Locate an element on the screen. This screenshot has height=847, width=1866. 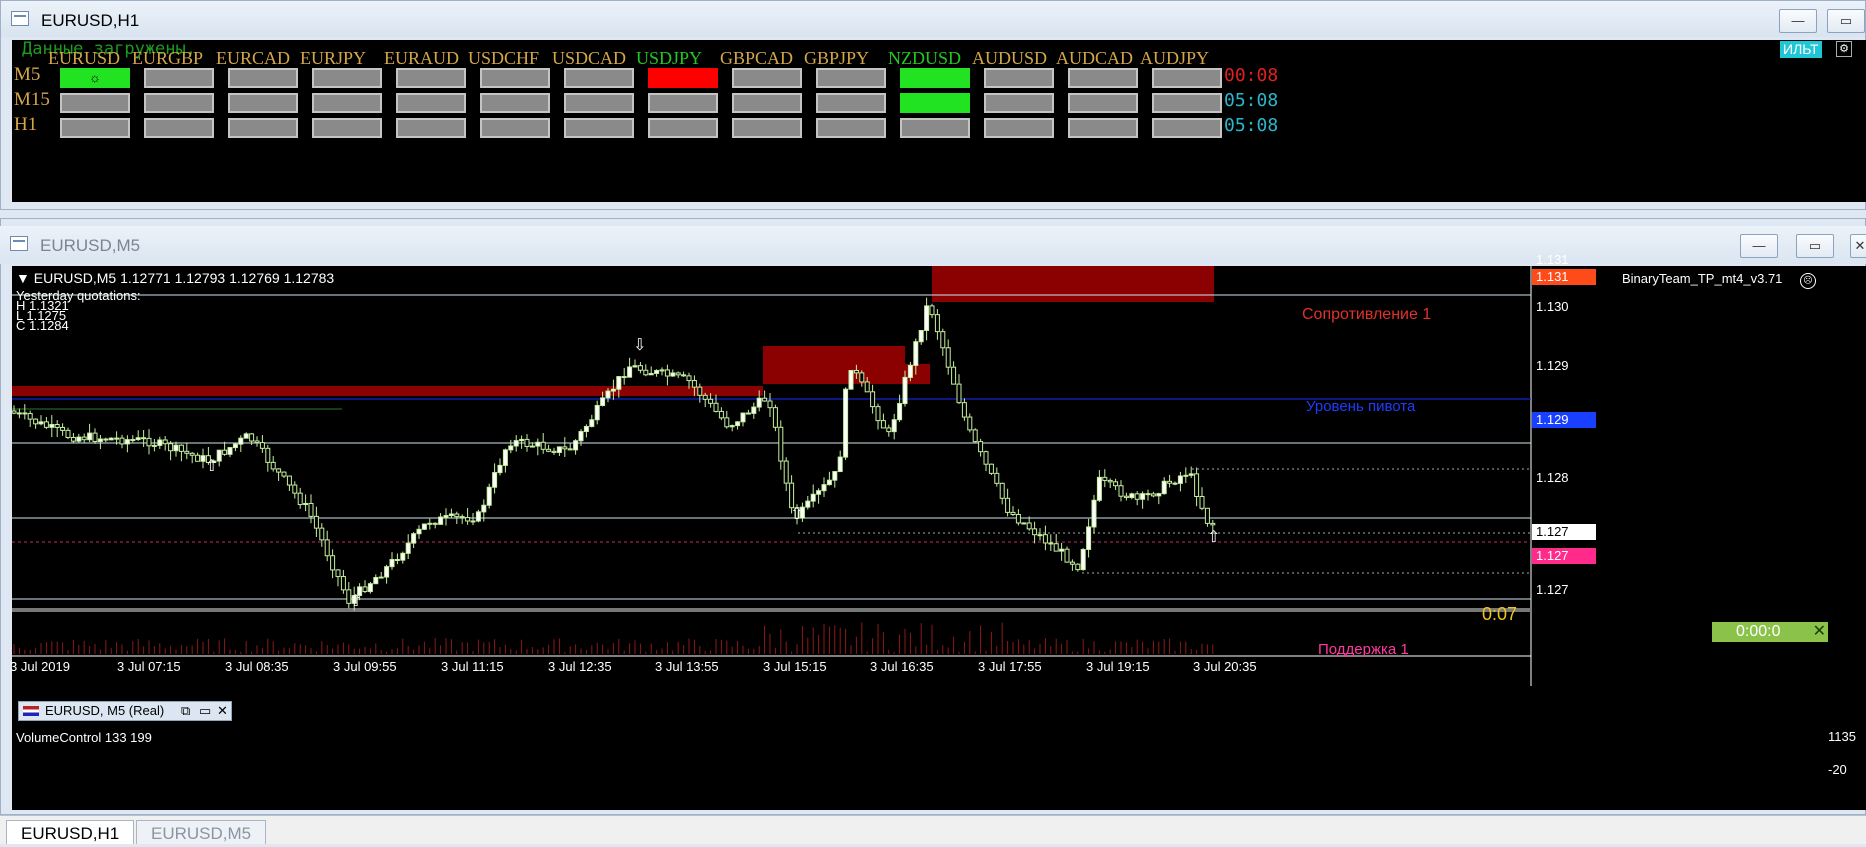
symbol-usdcad: USDCAD is located at coordinates (589, 58).